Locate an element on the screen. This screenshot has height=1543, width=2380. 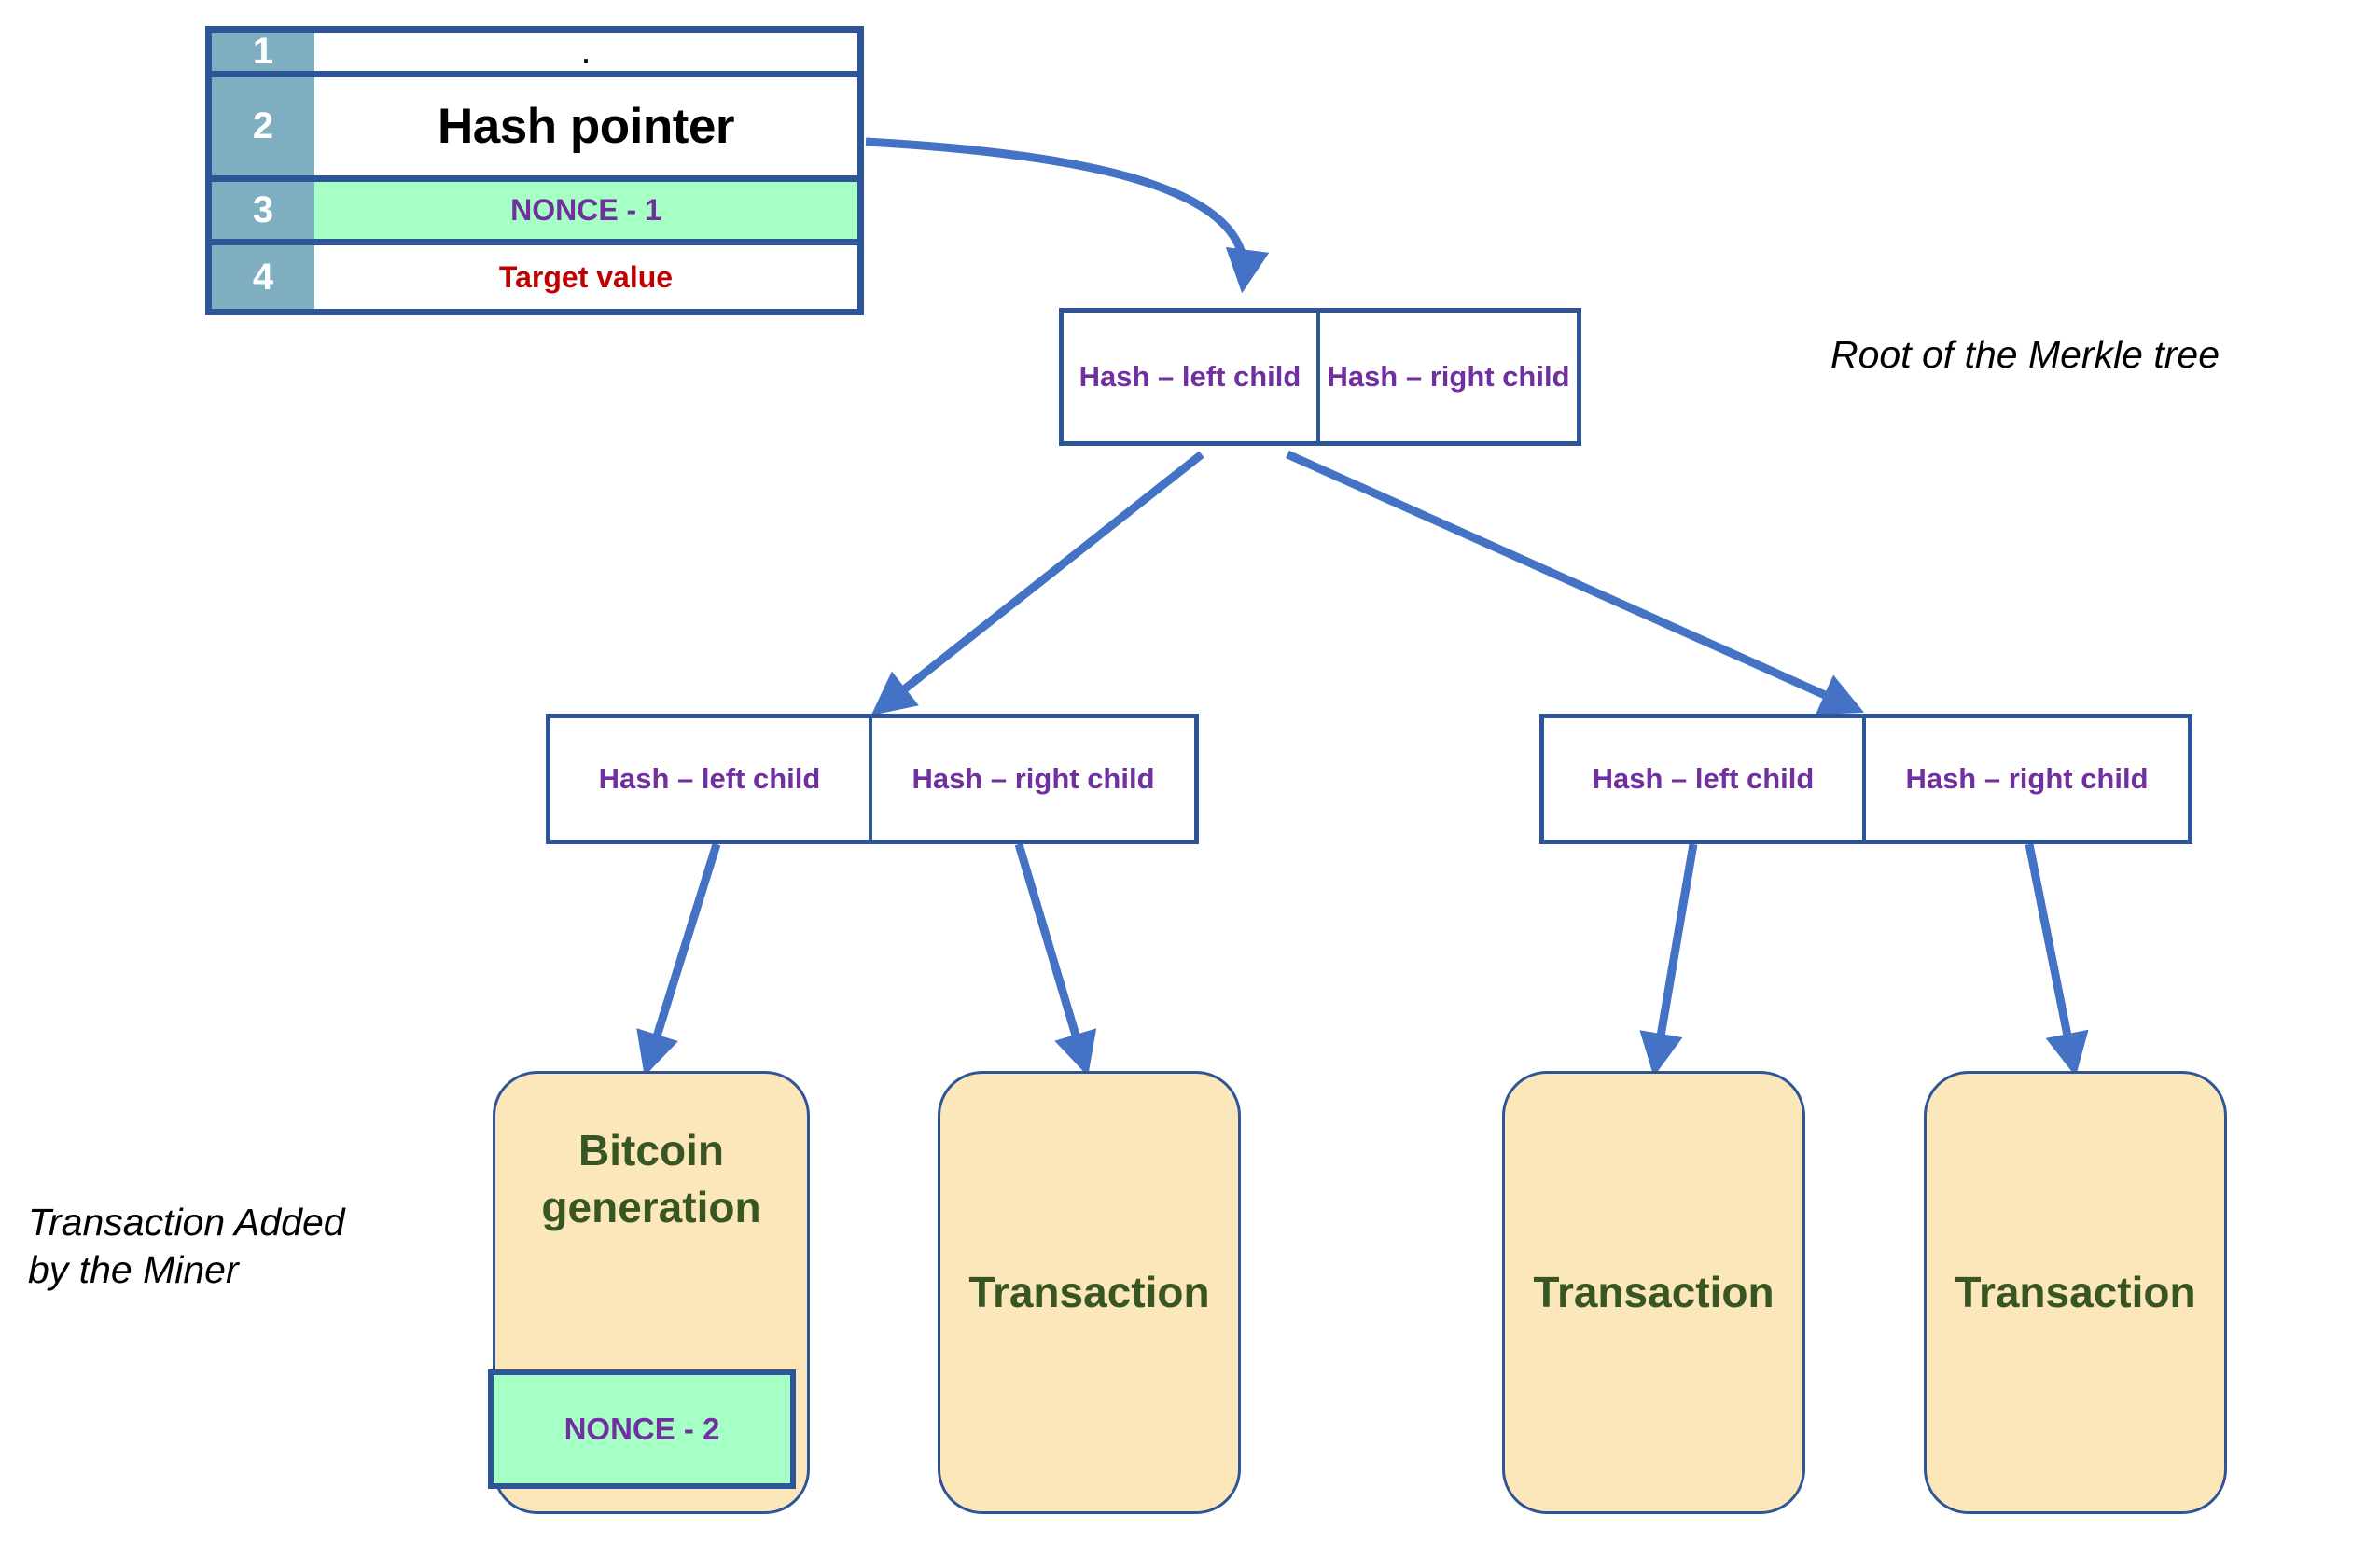
block-header-row: 1 . is located at coordinates (534, 54).